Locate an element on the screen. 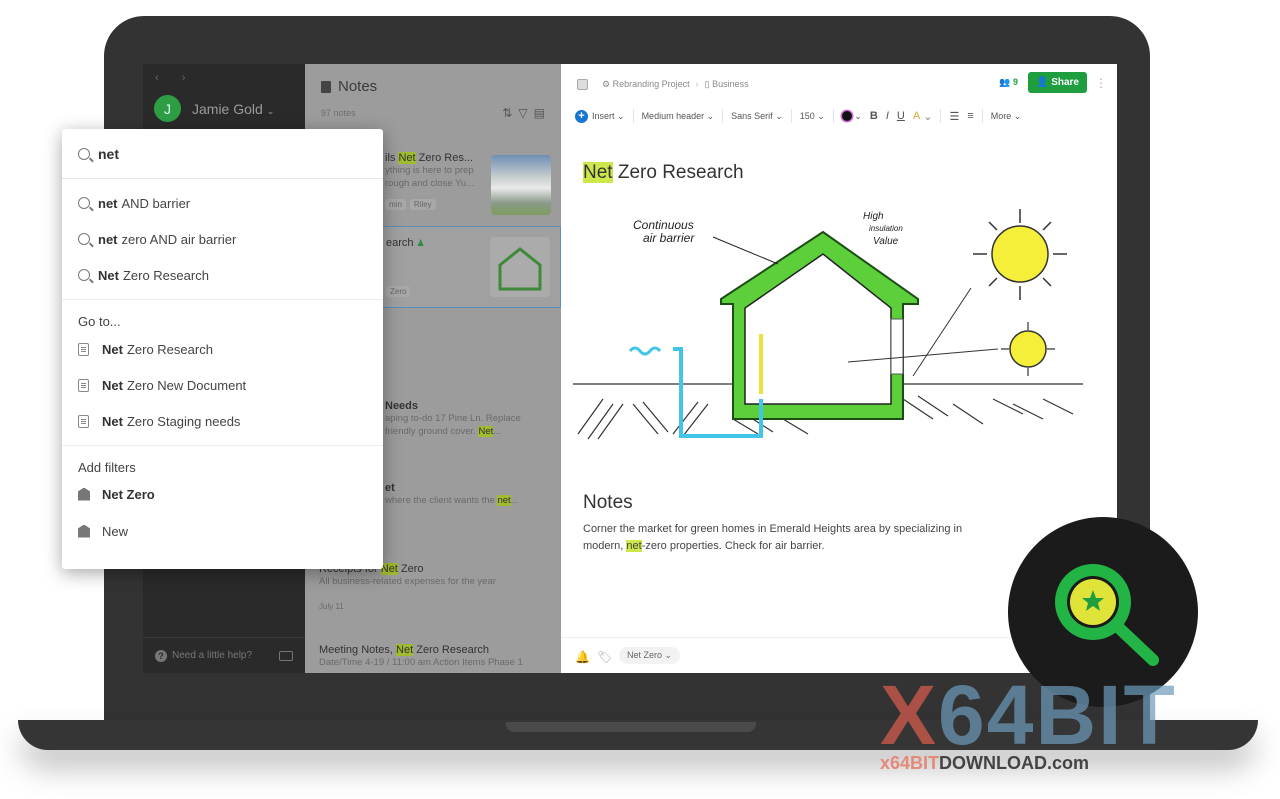 This screenshot has height=799, width=1280. share-button: 👤 Share is located at coordinates (1057, 82).